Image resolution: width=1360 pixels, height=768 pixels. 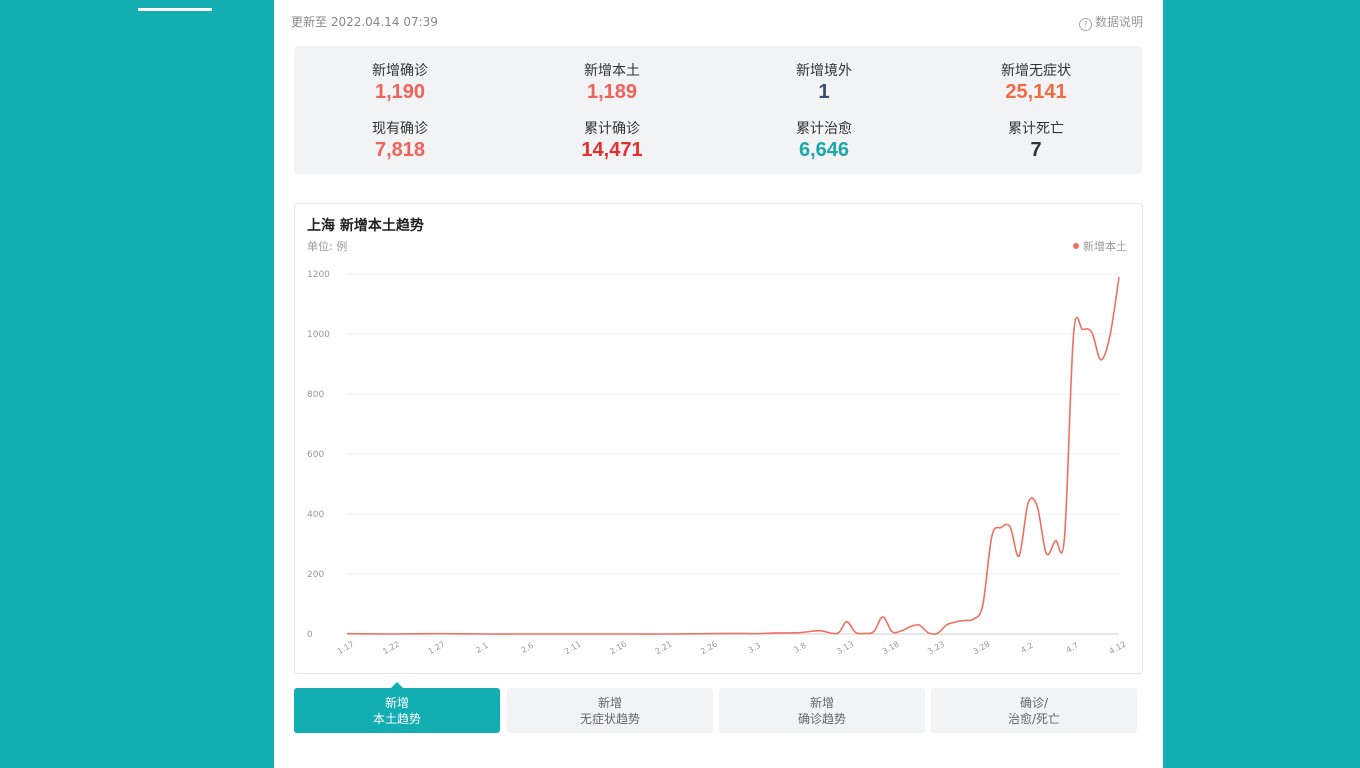 I want to click on x-tick-label: 2.1, so click(x=482, y=648).